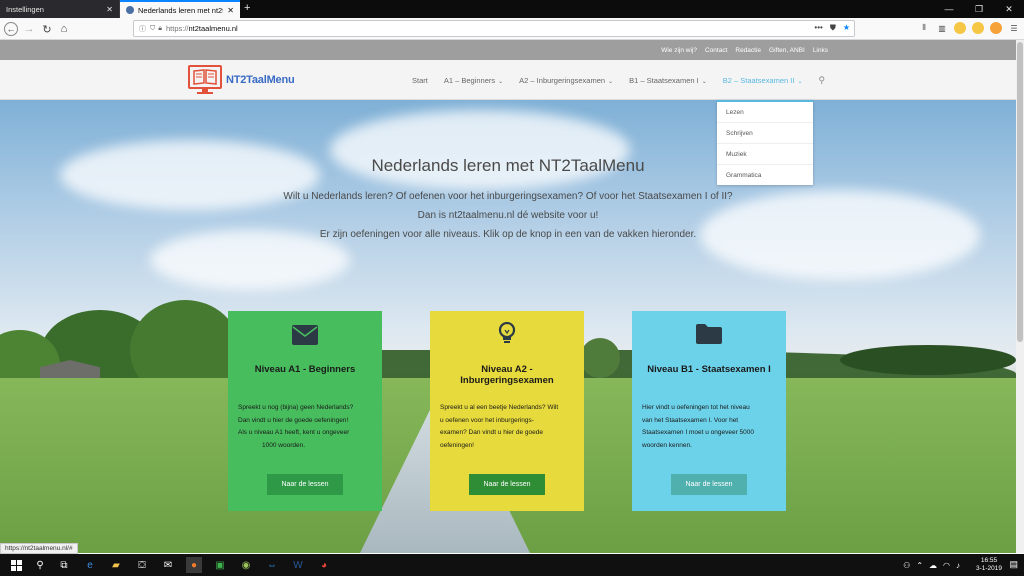  What do you see at coordinates (906, 565) in the screenshot?
I see `people-icon: ⚇` at bounding box center [906, 565].